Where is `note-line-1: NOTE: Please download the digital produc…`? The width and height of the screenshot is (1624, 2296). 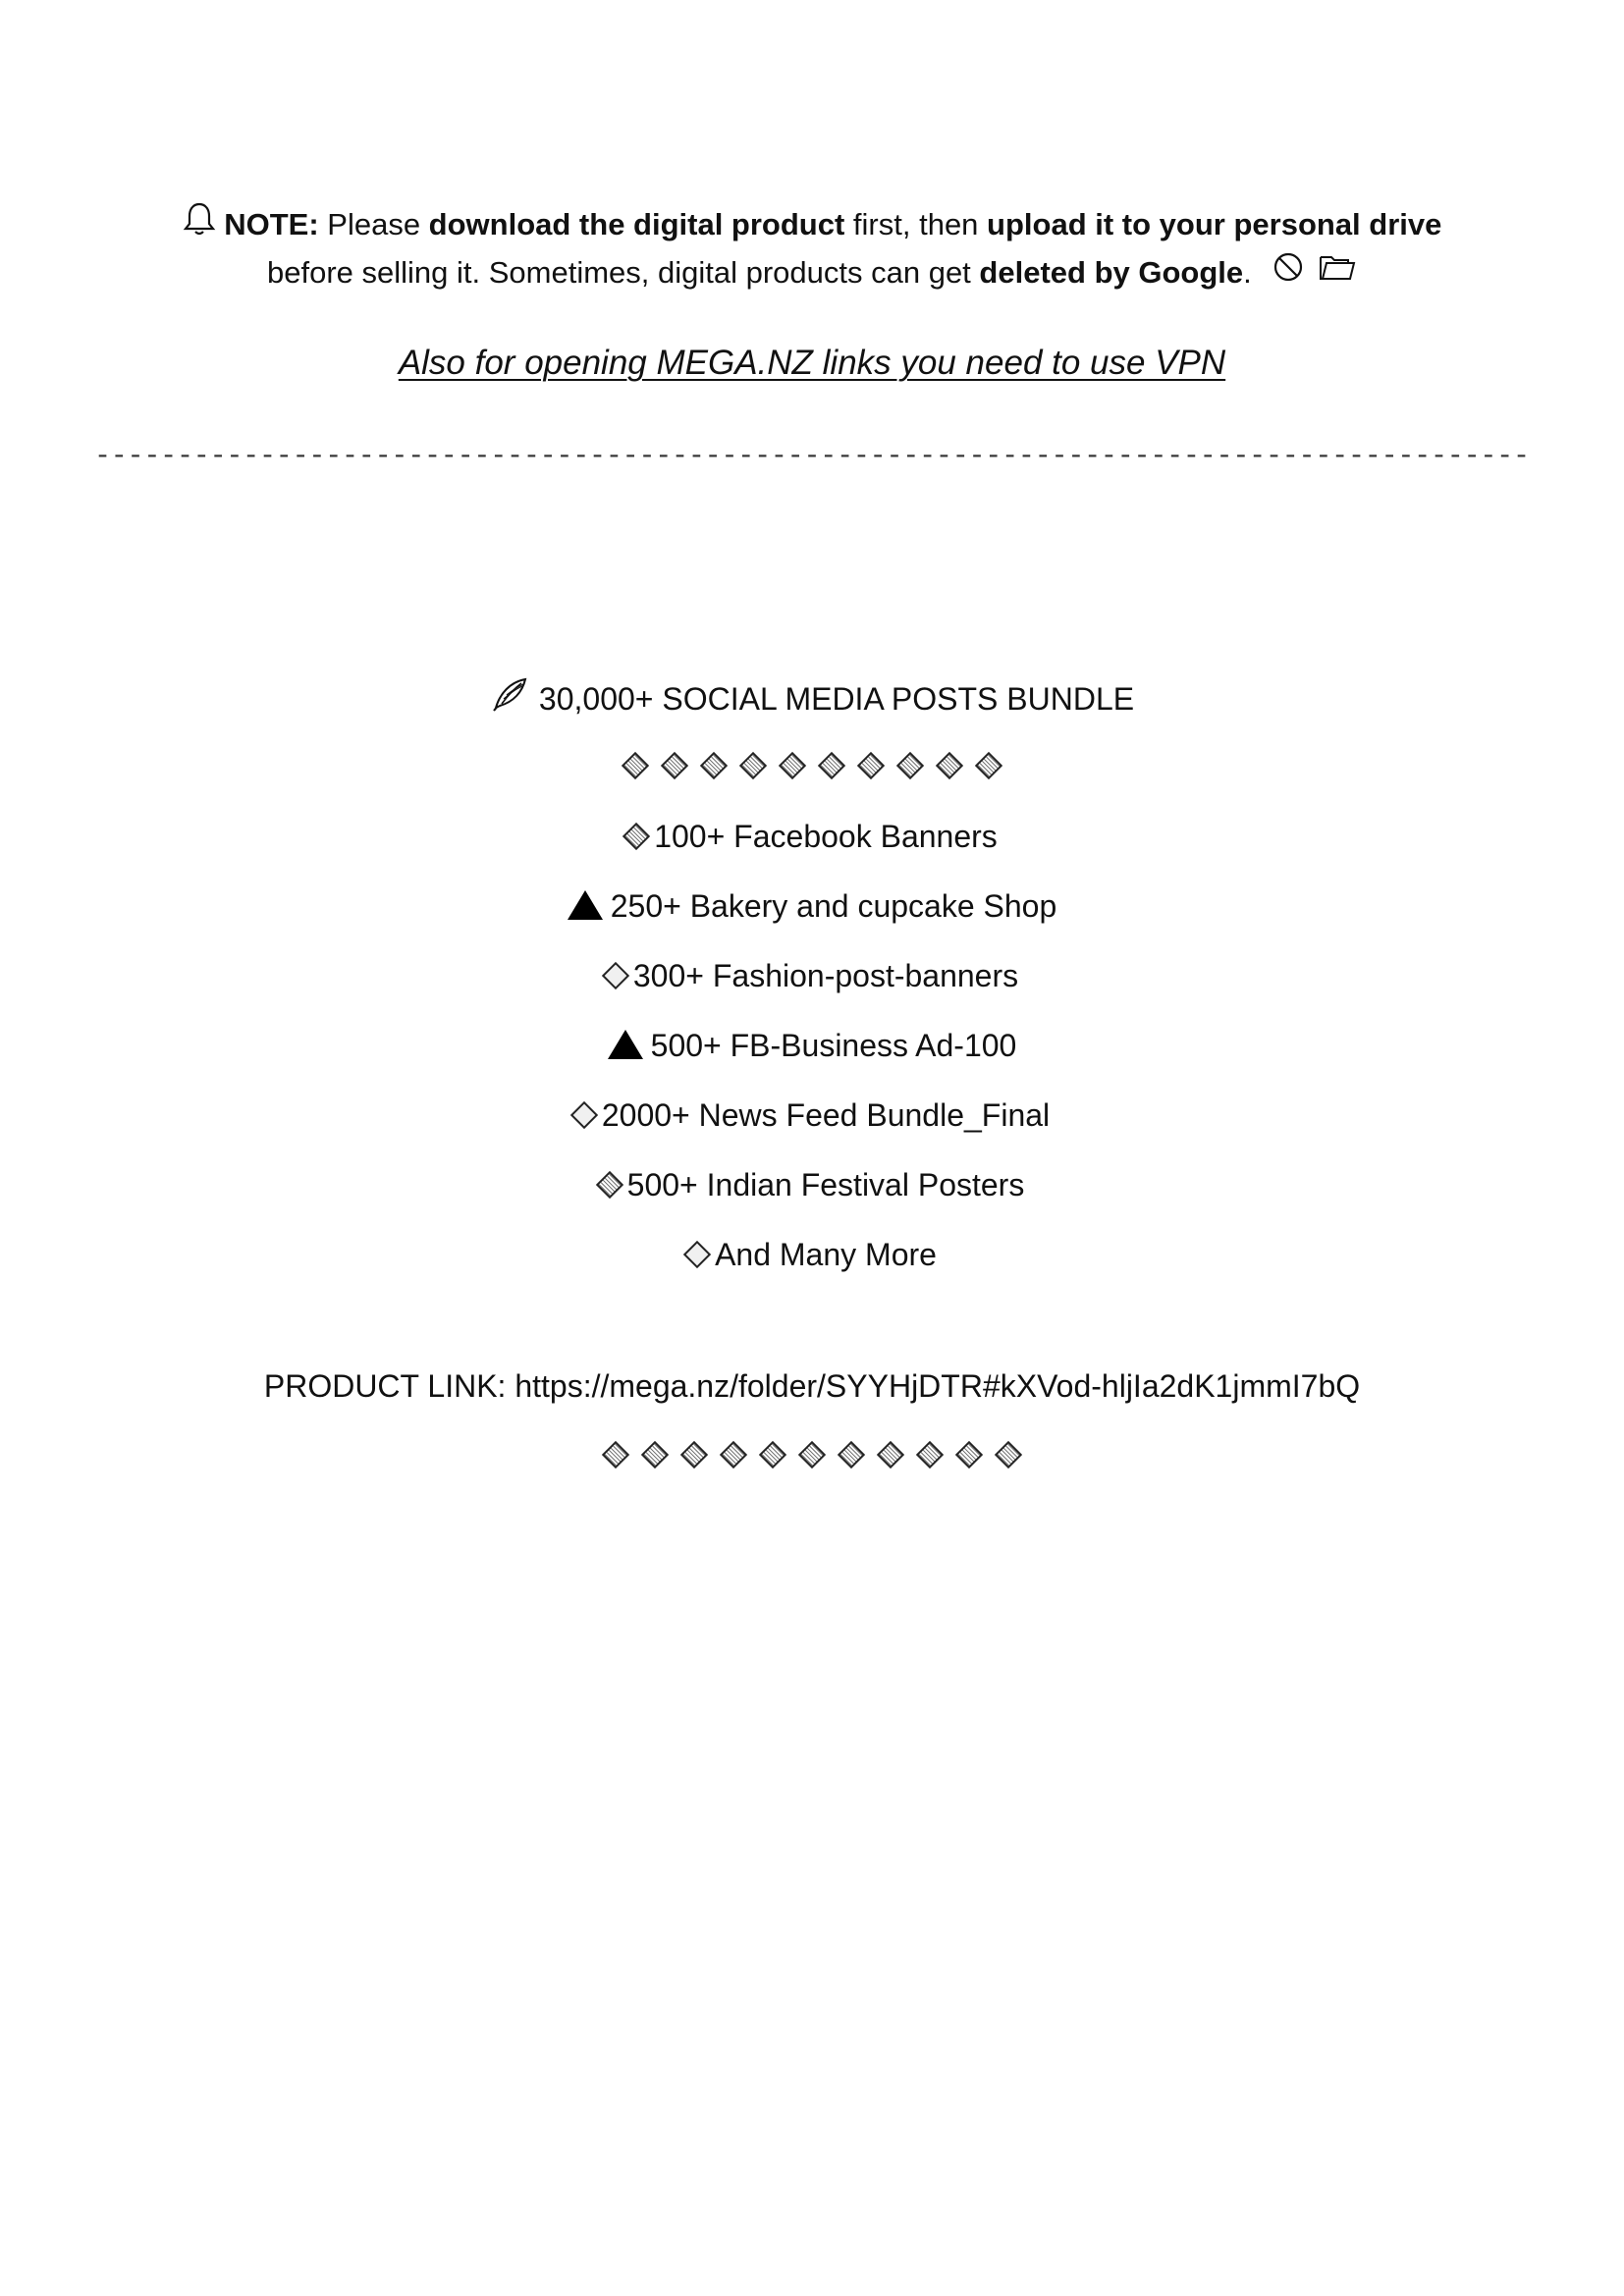 note-line-1: NOTE: Please download the digital produc… is located at coordinates (812, 225).